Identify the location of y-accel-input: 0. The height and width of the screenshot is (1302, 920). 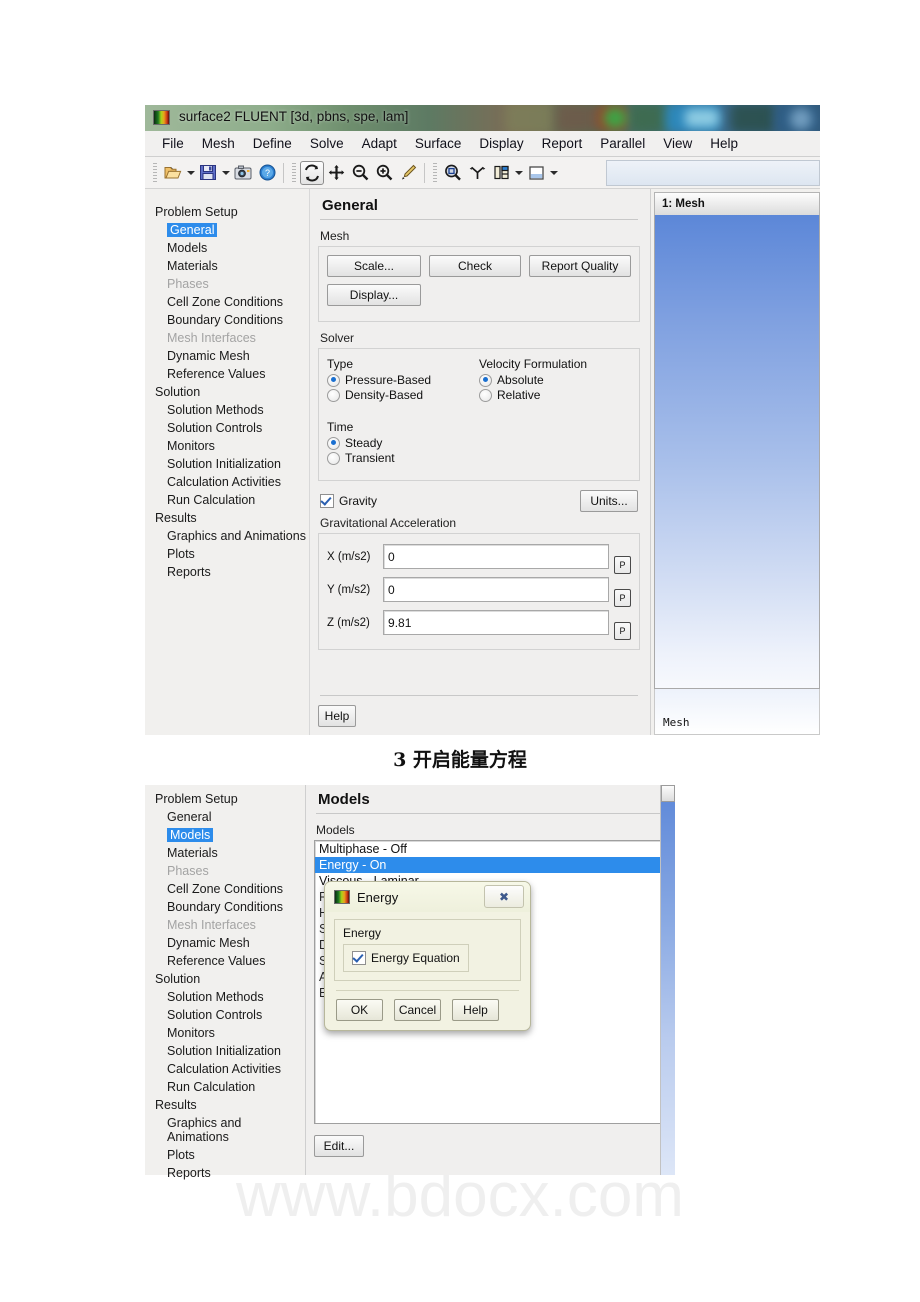
(496, 589).